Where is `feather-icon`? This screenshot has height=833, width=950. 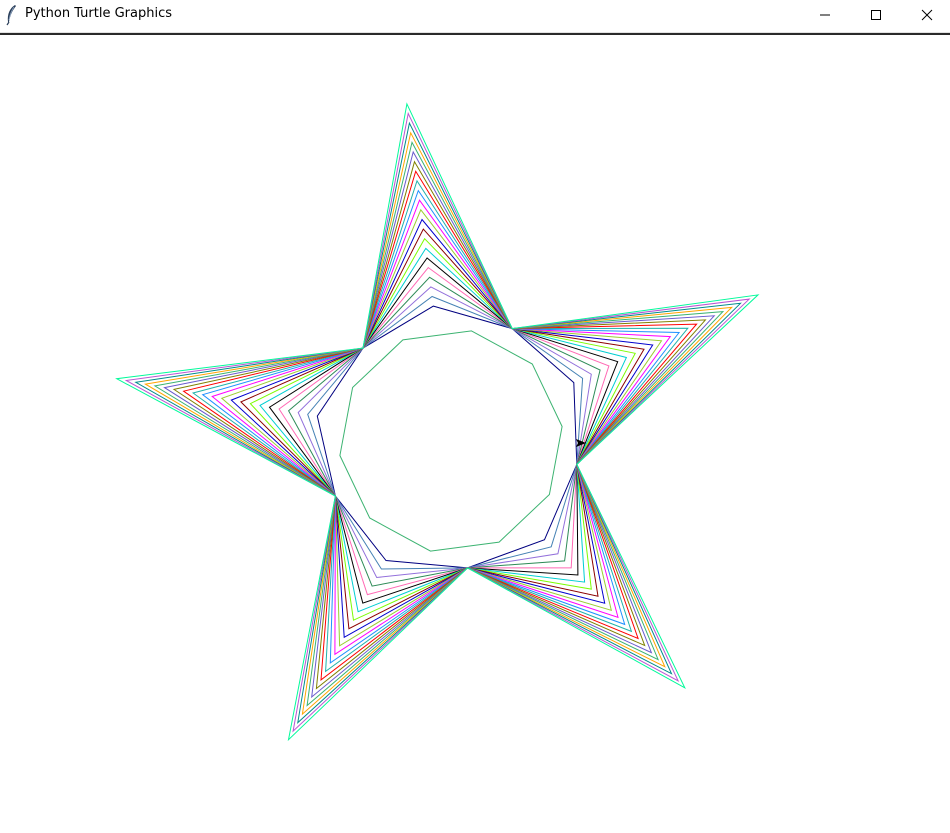
feather-icon is located at coordinates (11, 15).